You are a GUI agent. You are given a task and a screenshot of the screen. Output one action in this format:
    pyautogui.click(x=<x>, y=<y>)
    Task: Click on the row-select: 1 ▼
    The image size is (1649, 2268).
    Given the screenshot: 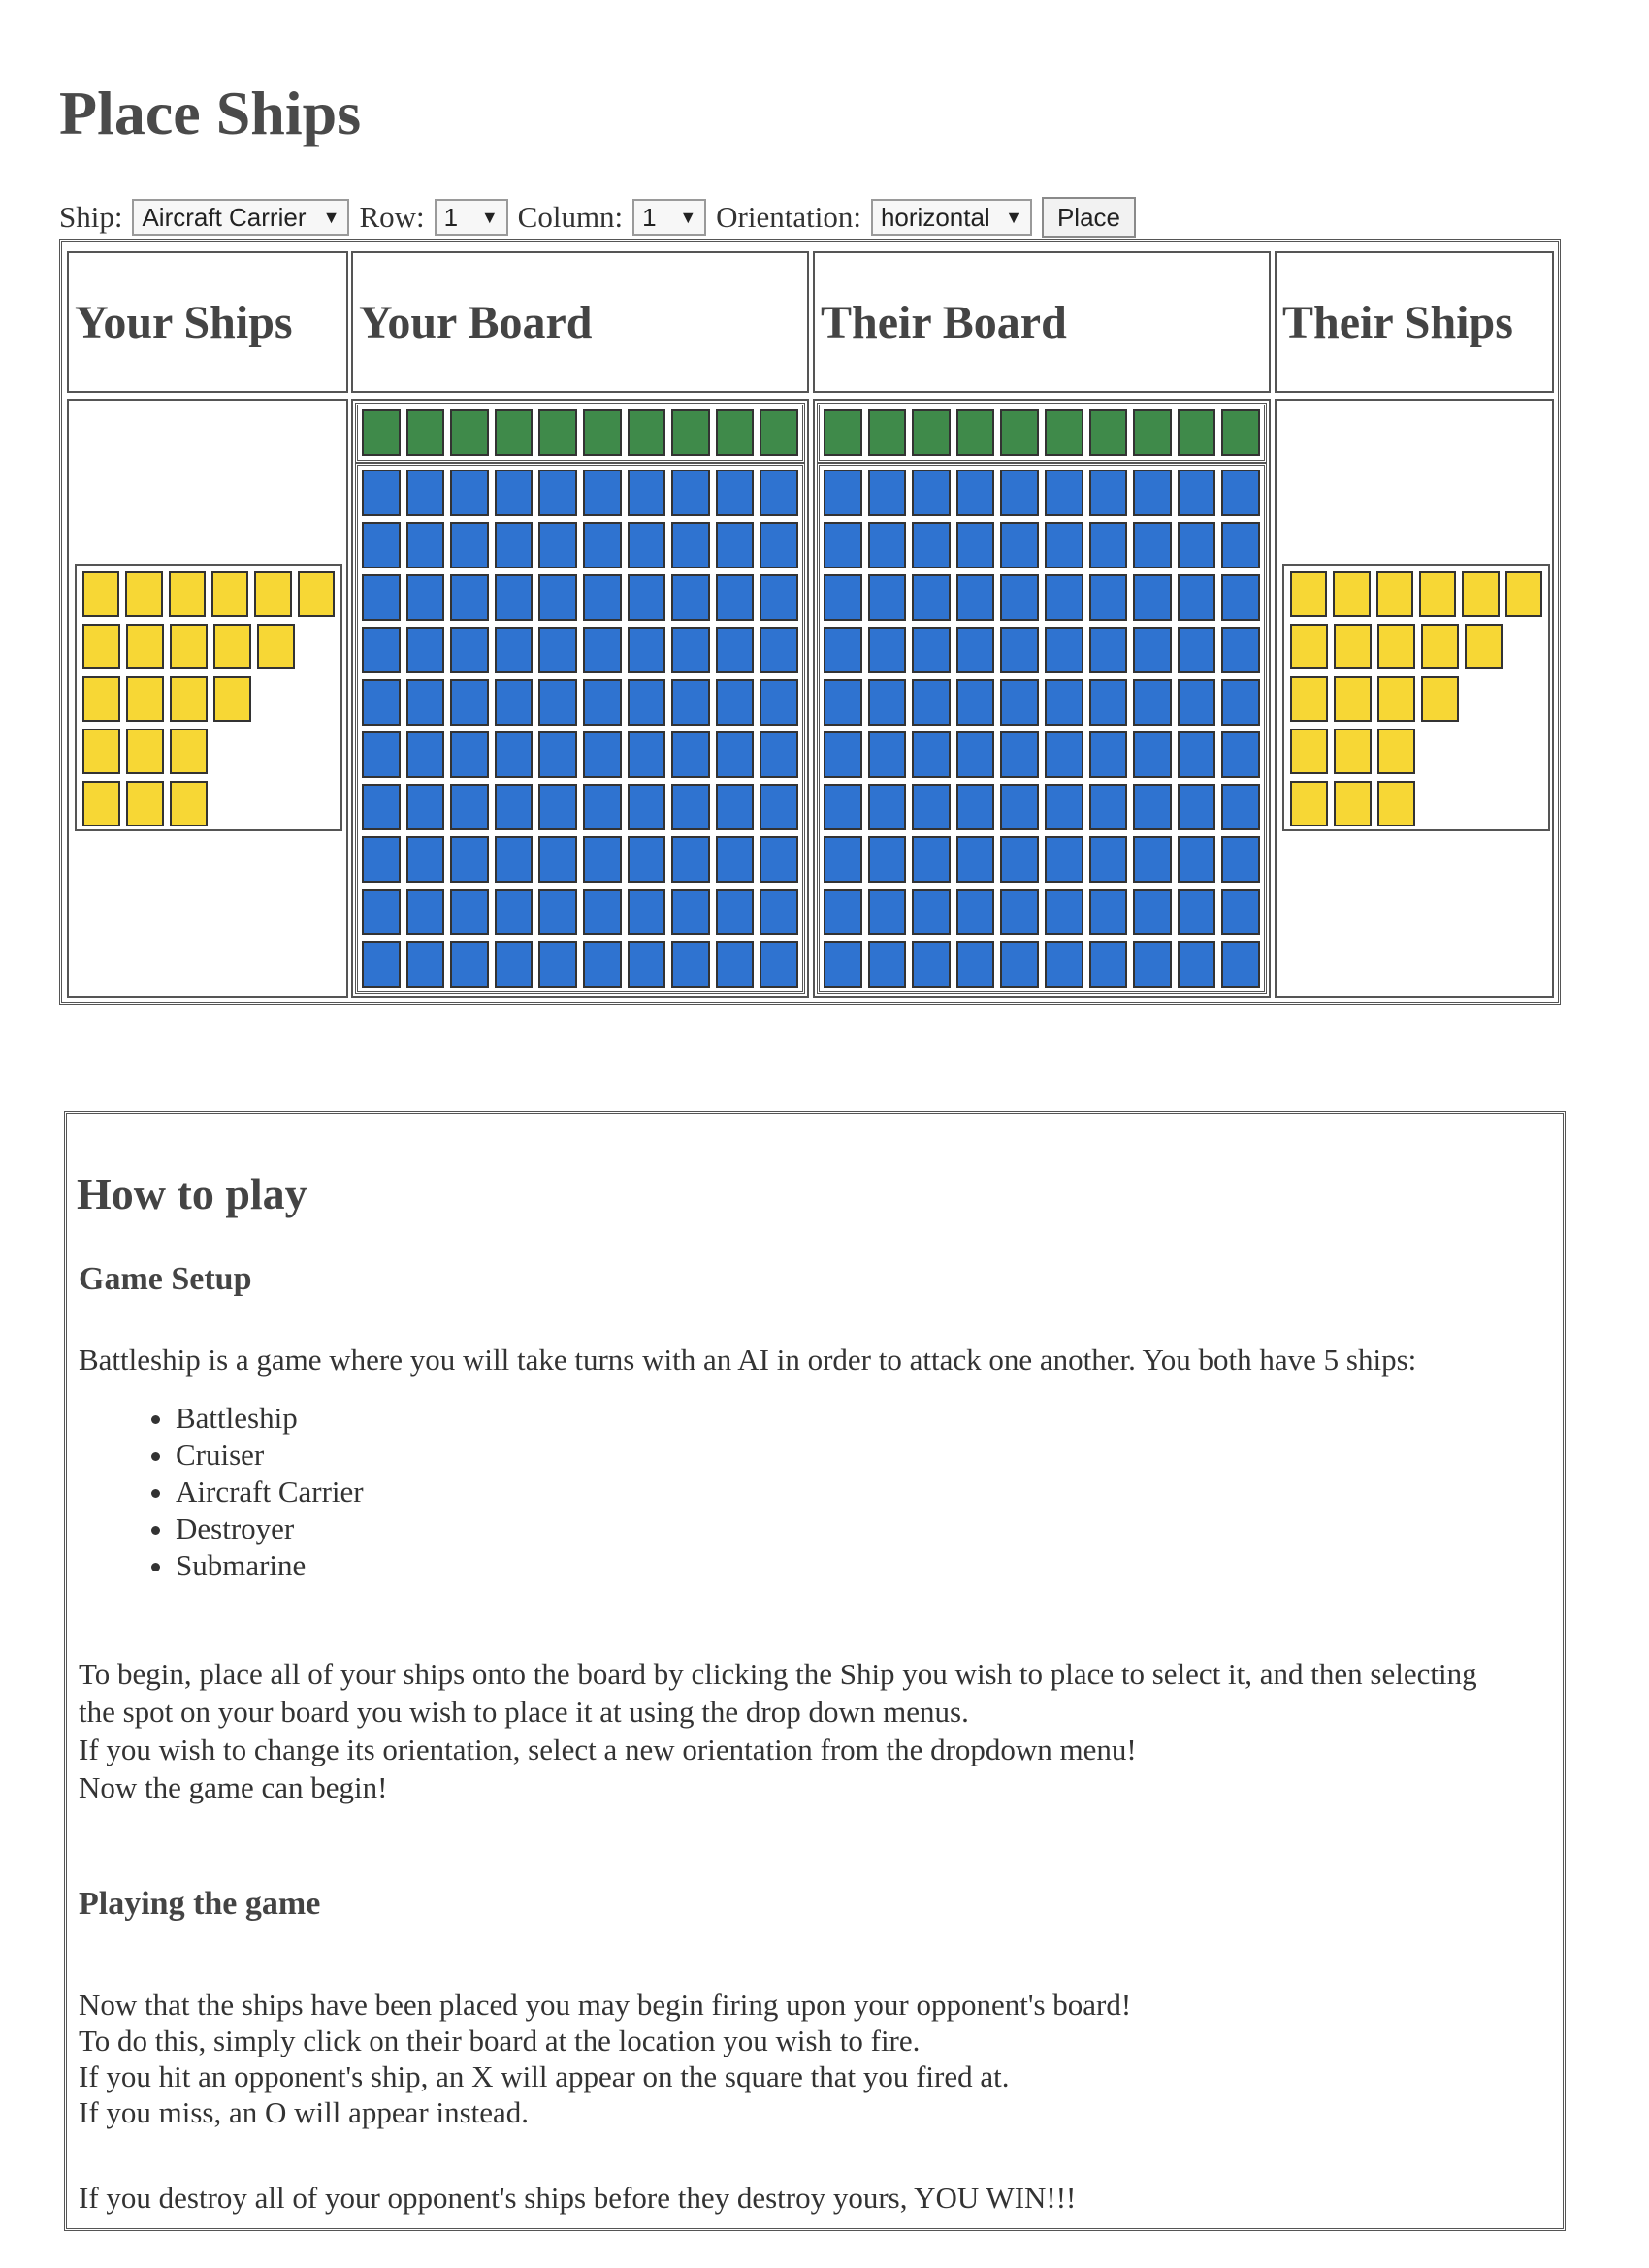 What is the action you would take?
    pyautogui.click(x=471, y=217)
    